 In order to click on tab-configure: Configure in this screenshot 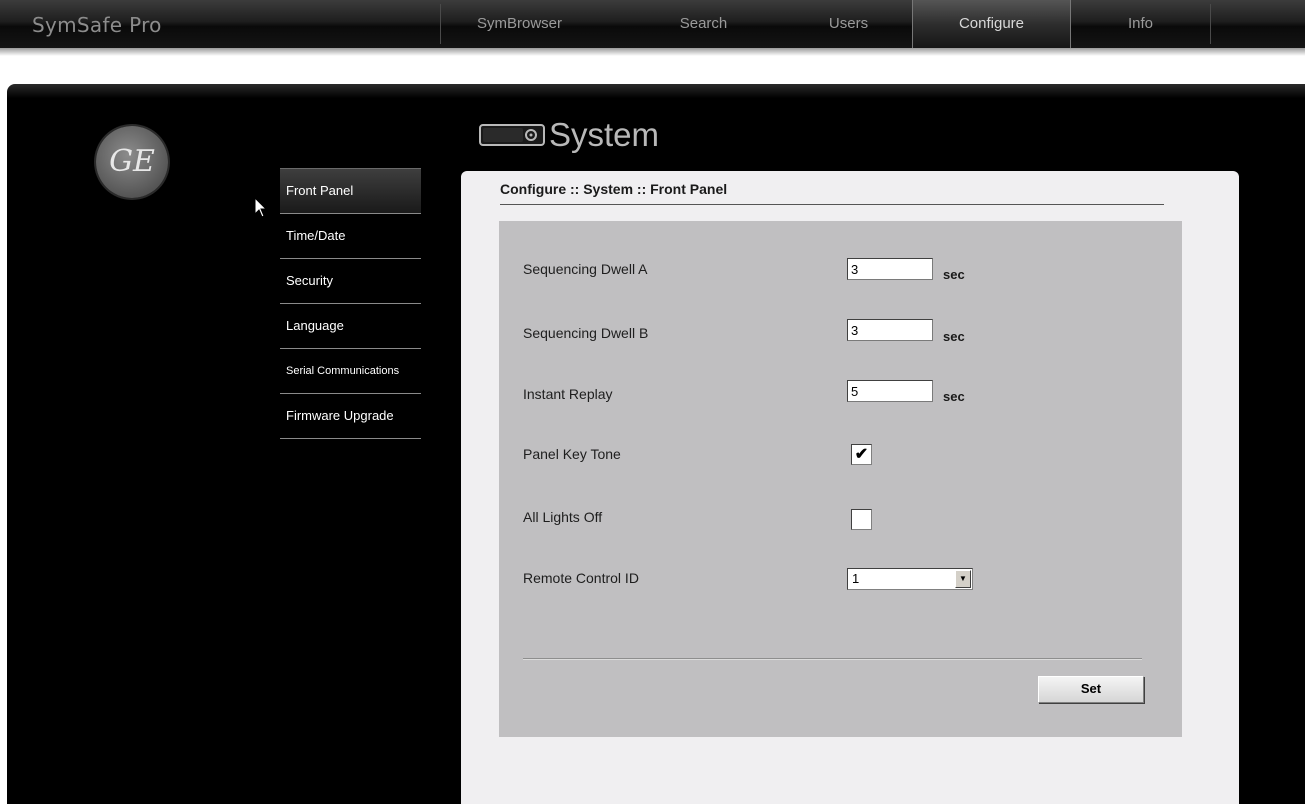, I will do `click(991, 24)`.